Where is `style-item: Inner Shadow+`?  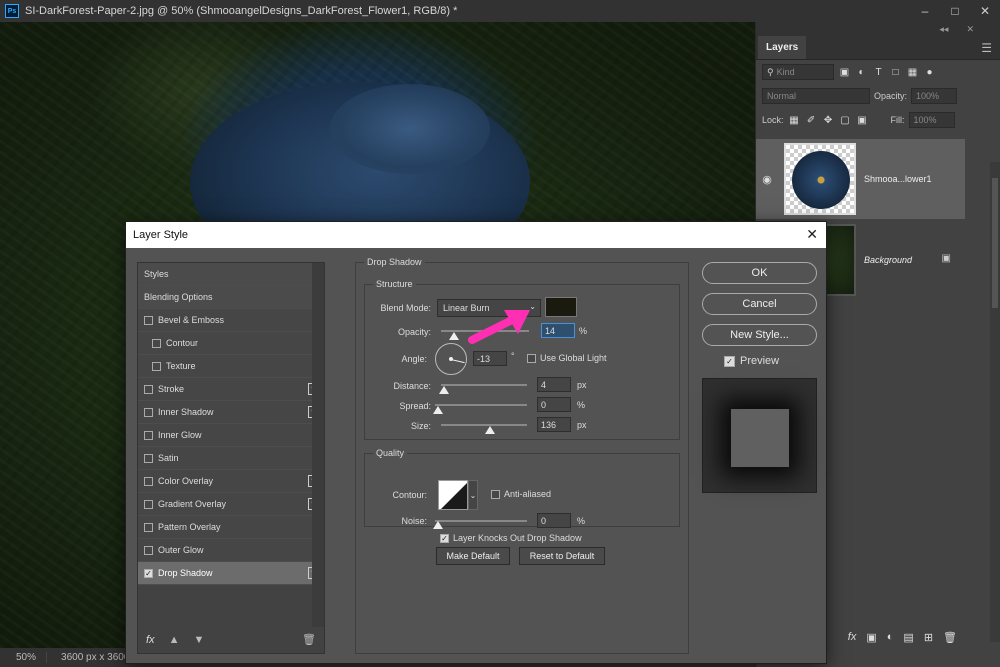
style-item: Inner Shadow+ is located at coordinates (231, 412).